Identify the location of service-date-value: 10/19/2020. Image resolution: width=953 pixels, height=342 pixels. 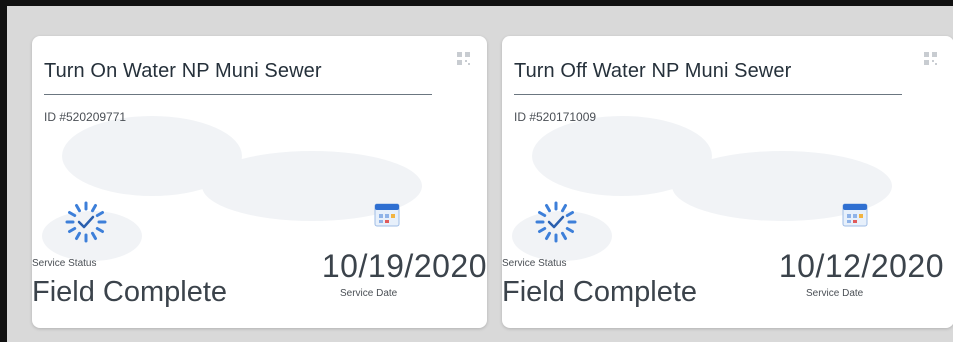
(404, 266).